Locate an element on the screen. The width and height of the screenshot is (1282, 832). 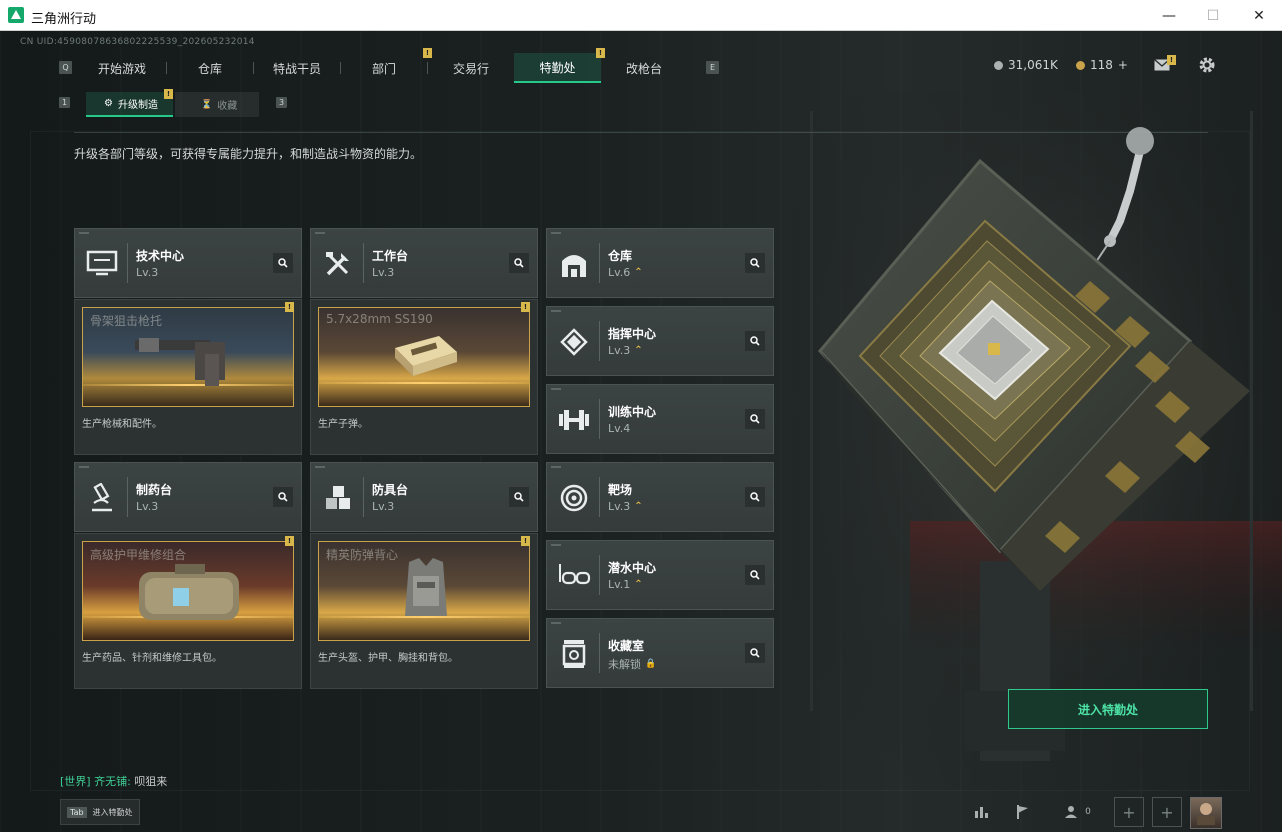
dept-level-value: 未解锁 is located at coordinates (624, 664).